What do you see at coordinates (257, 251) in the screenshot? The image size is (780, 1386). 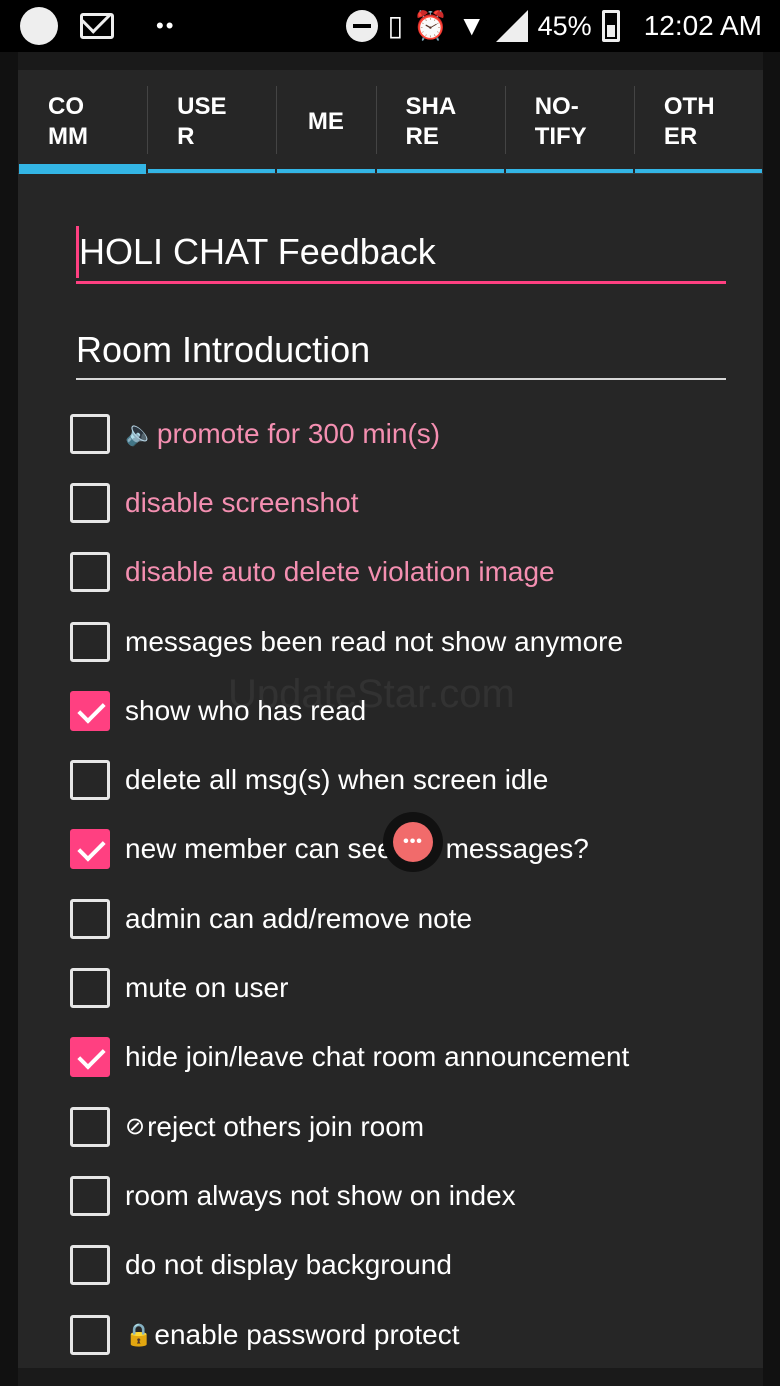 I see `room-title-value: HOLI CHAT Feedback` at bounding box center [257, 251].